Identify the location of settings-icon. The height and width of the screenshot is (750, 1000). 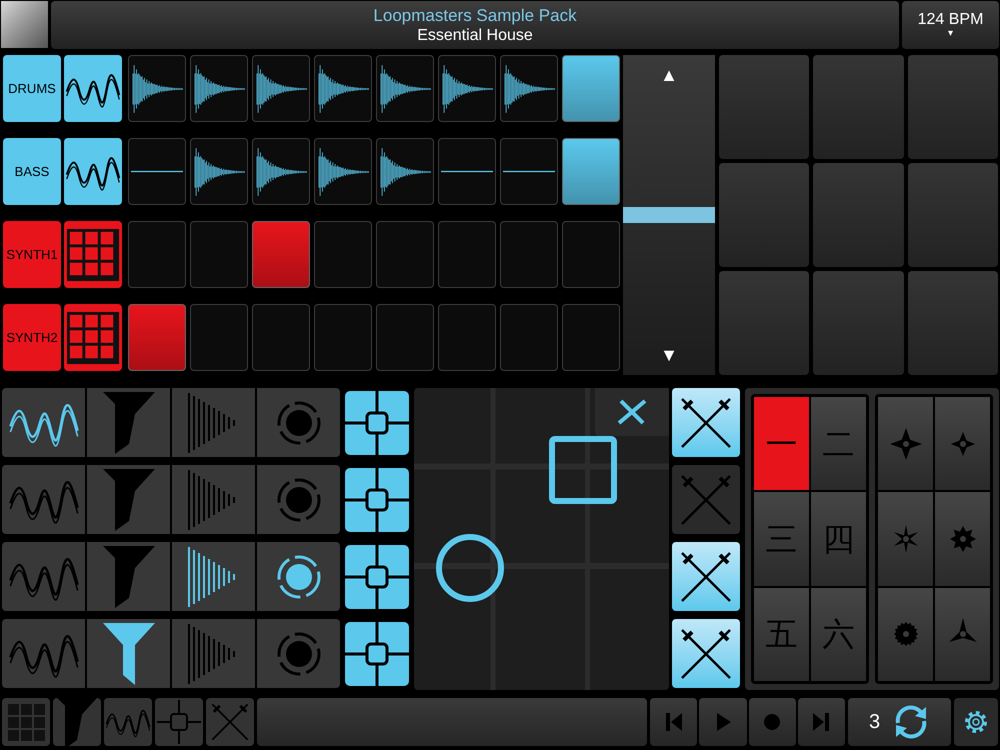
(976, 722).